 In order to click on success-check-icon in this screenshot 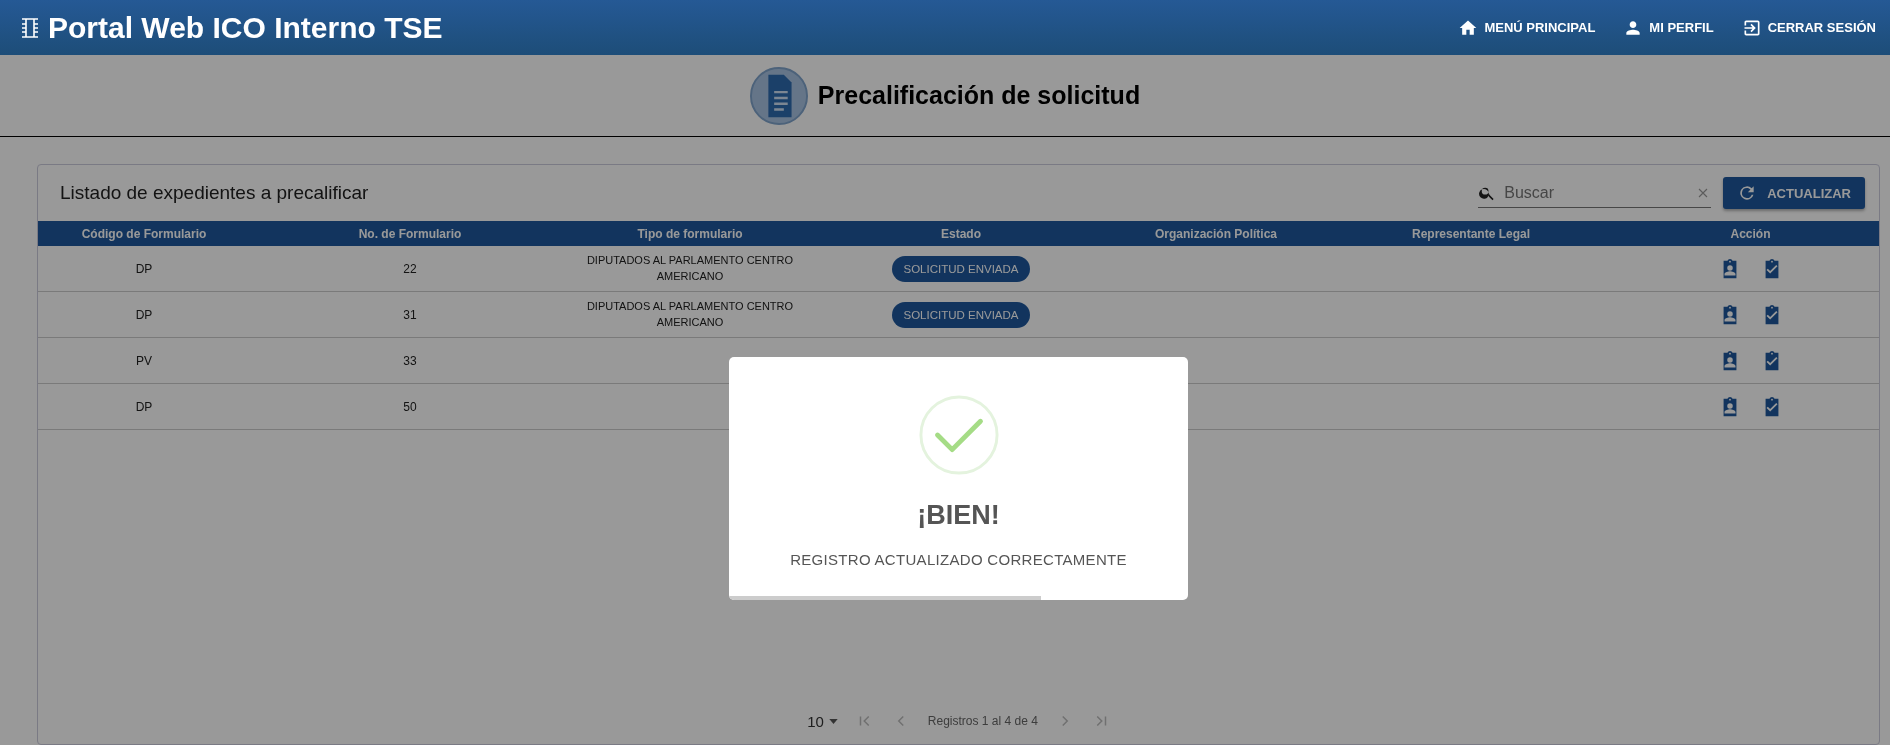, I will do `click(958, 435)`.